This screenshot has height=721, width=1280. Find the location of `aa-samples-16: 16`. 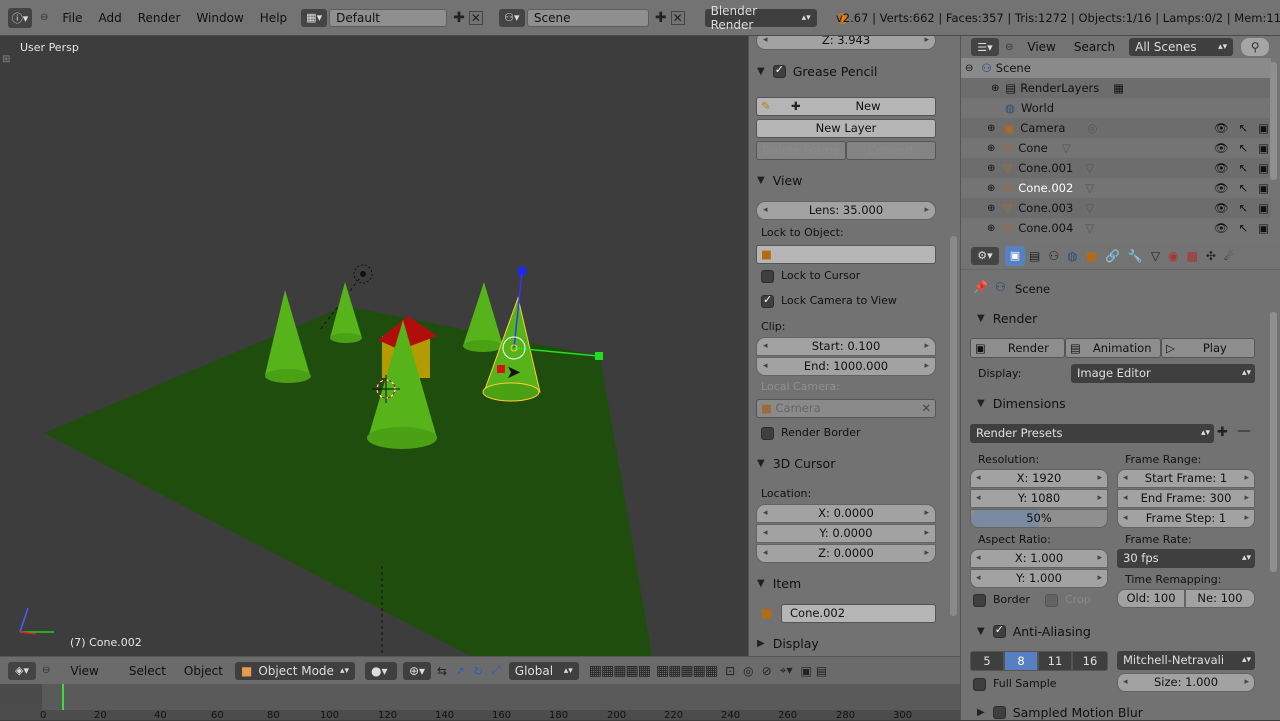

aa-samples-16: 16 is located at coordinates (1090, 661).